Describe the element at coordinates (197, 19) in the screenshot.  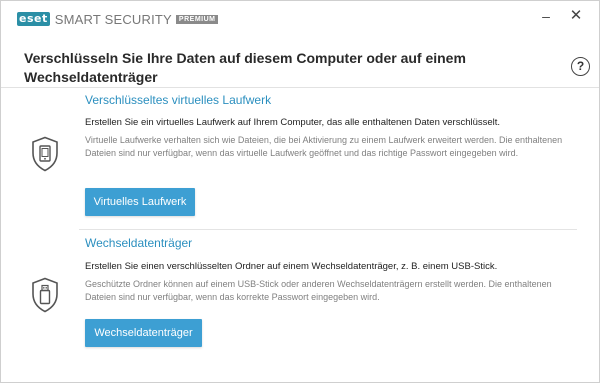
I see `edition-badge: PREMIUM` at that location.